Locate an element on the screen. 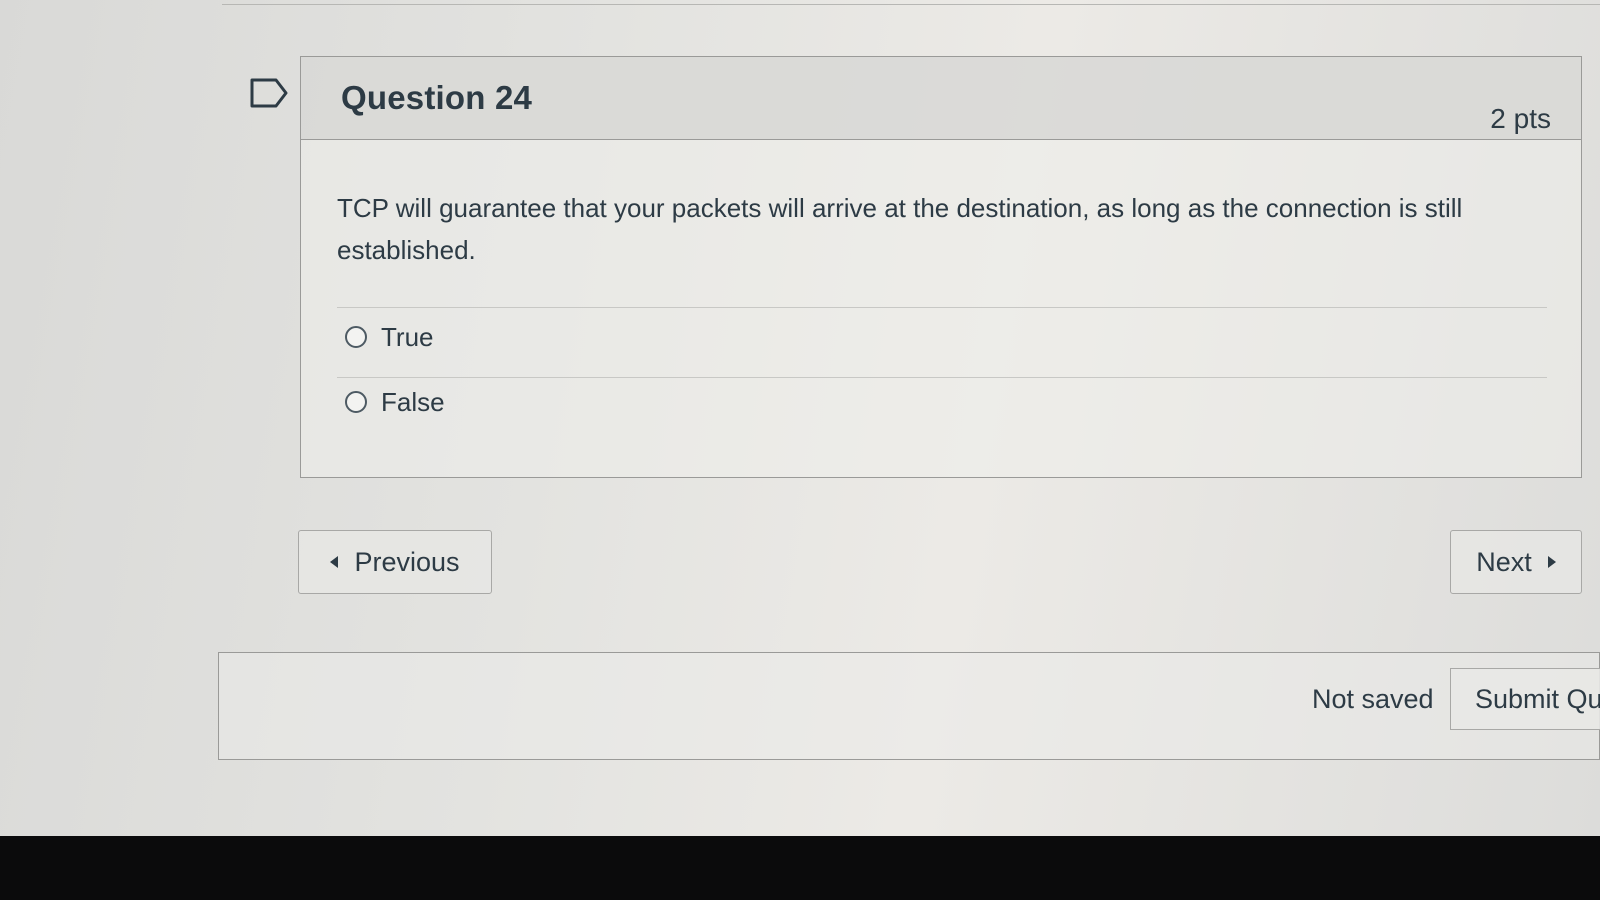  answer-option-false: False is located at coordinates (395, 402).